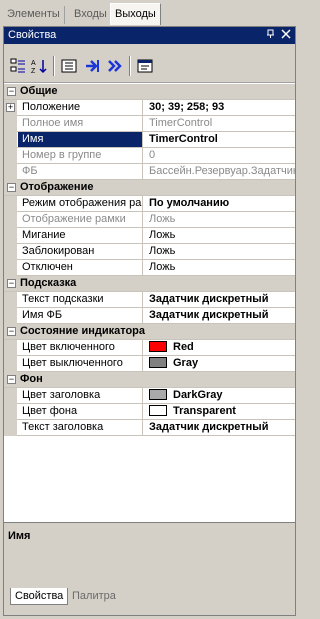  I want to click on property-row-on-color: Цвет включенного Red, so click(149, 348).